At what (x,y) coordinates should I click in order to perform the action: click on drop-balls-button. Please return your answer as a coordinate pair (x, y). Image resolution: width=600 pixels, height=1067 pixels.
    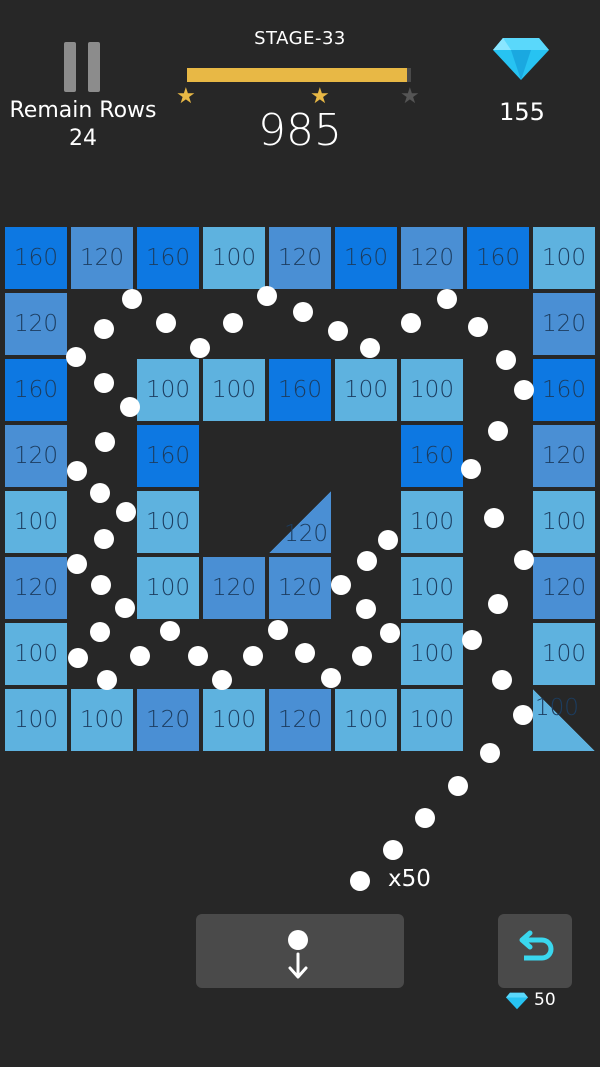
    Looking at the image, I should click on (300, 951).